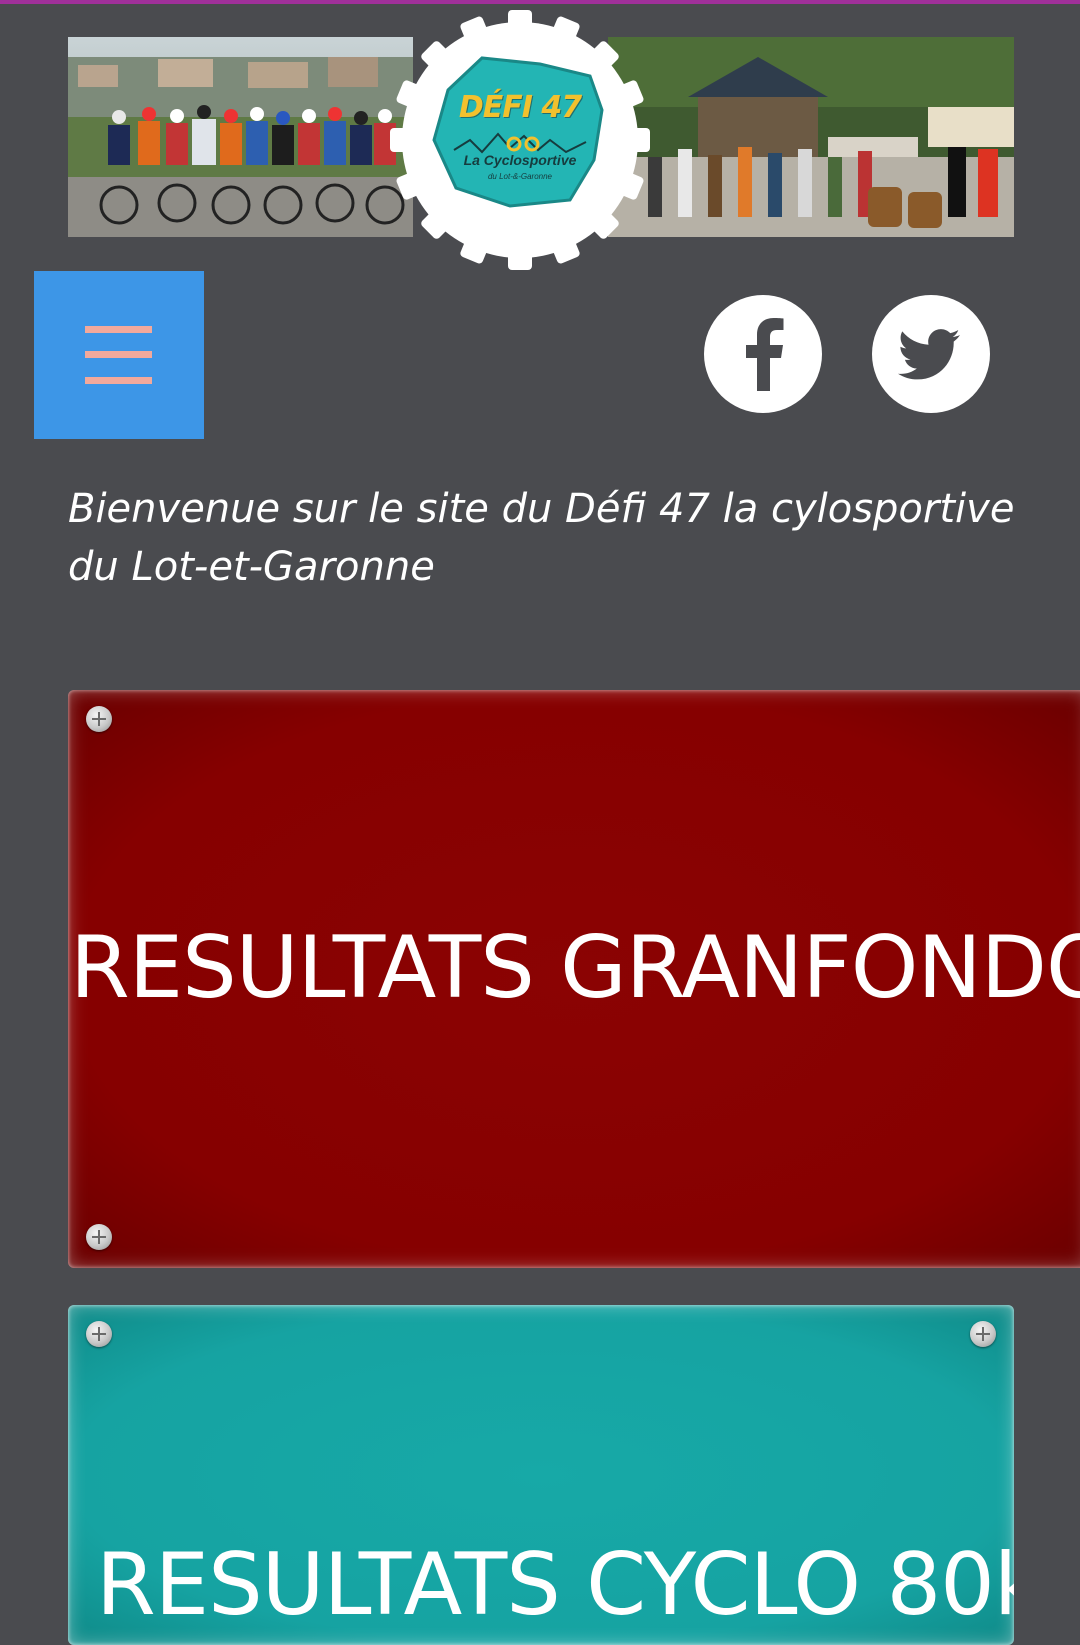 This screenshot has width=1080, height=1645. What do you see at coordinates (811, 137) in the screenshot?
I see `banner-market-image` at bounding box center [811, 137].